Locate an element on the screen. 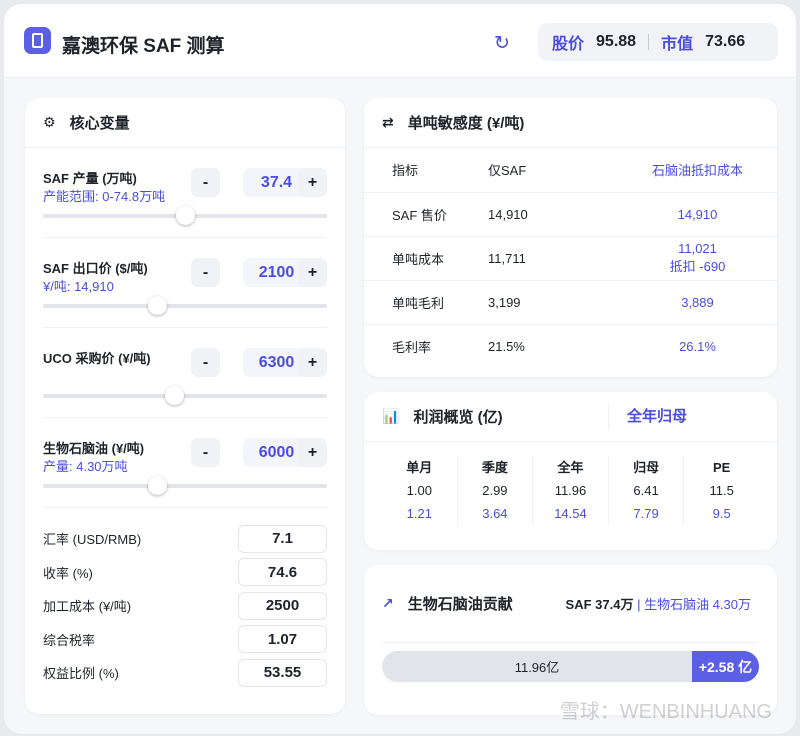 The height and width of the screenshot is (736, 800). saf-only-value: 11.5 is located at coordinates (721, 490).